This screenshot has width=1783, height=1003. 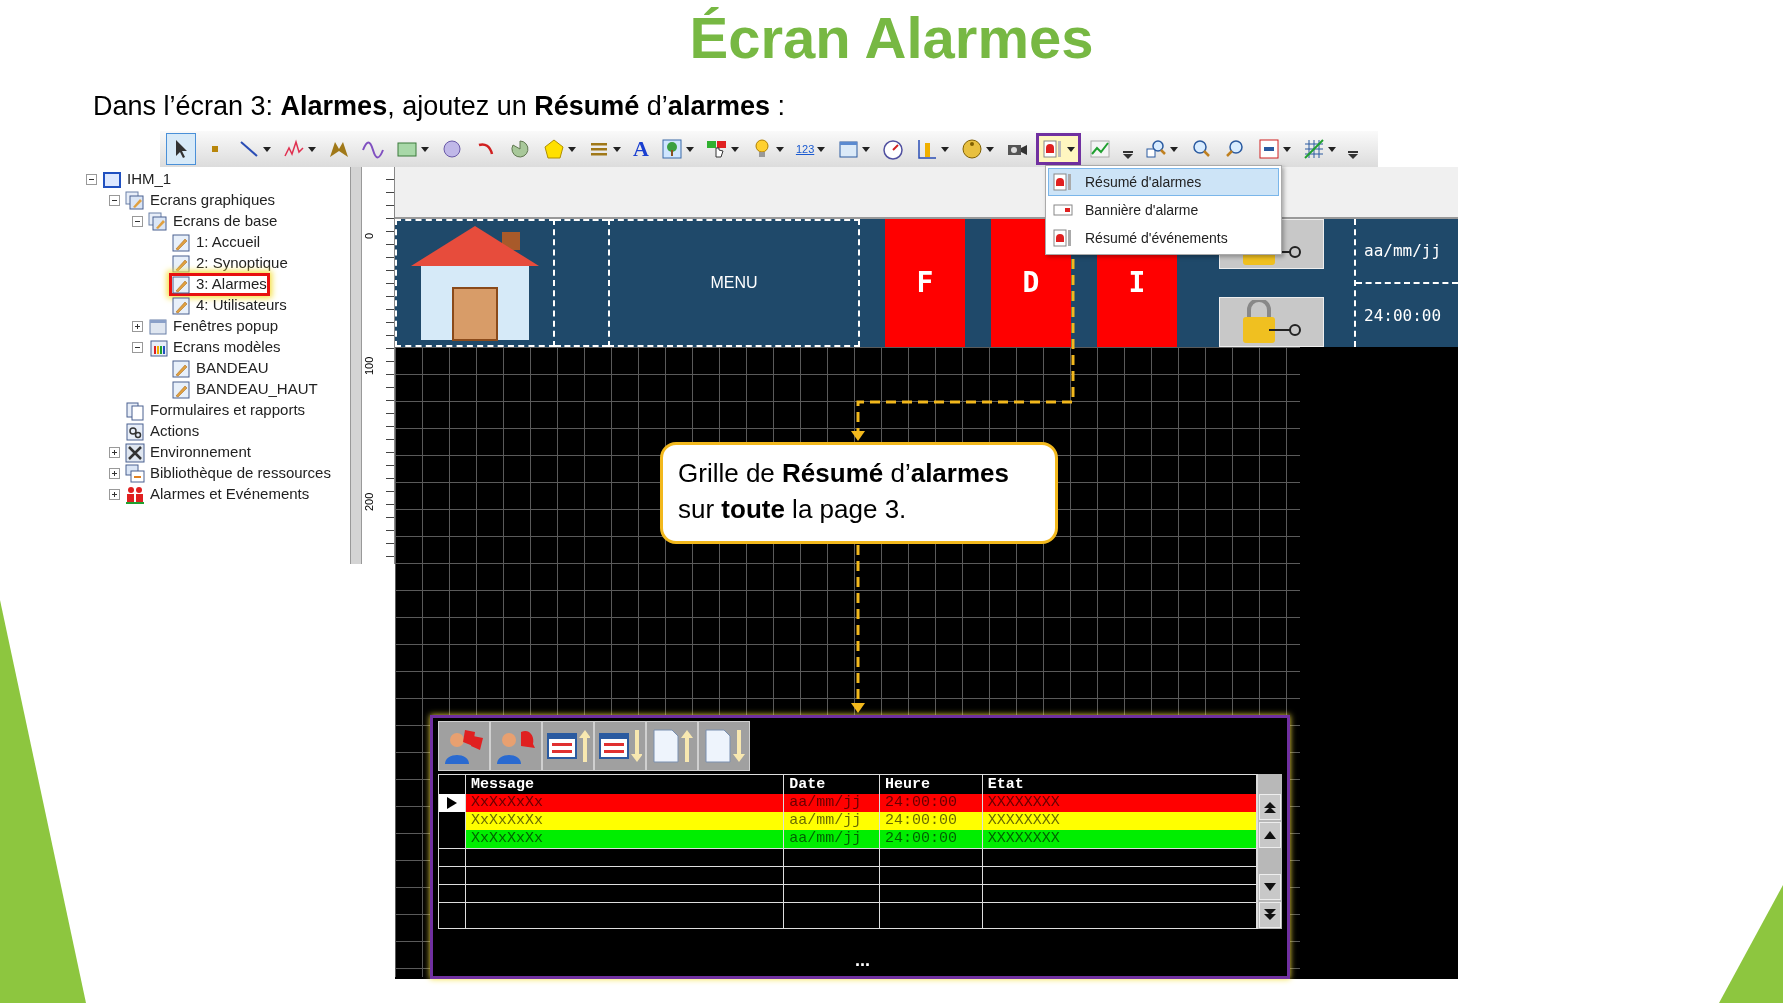 What do you see at coordinates (1403, 250) in the screenshot?
I see `date-field: aa/mm/jj` at bounding box center [1403, 250].